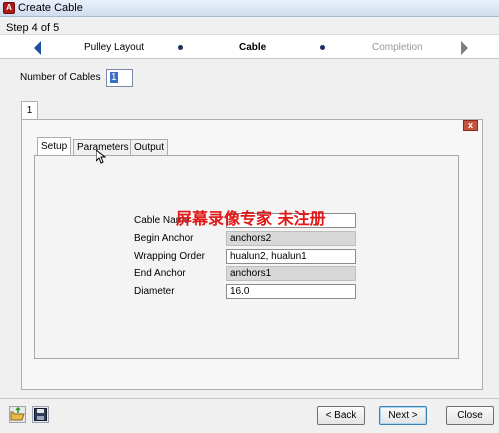  What do you see at coordinates (101, 157) in the screenshot?
I see `mouse-cursor-icon` at bounding box center [101, 157].